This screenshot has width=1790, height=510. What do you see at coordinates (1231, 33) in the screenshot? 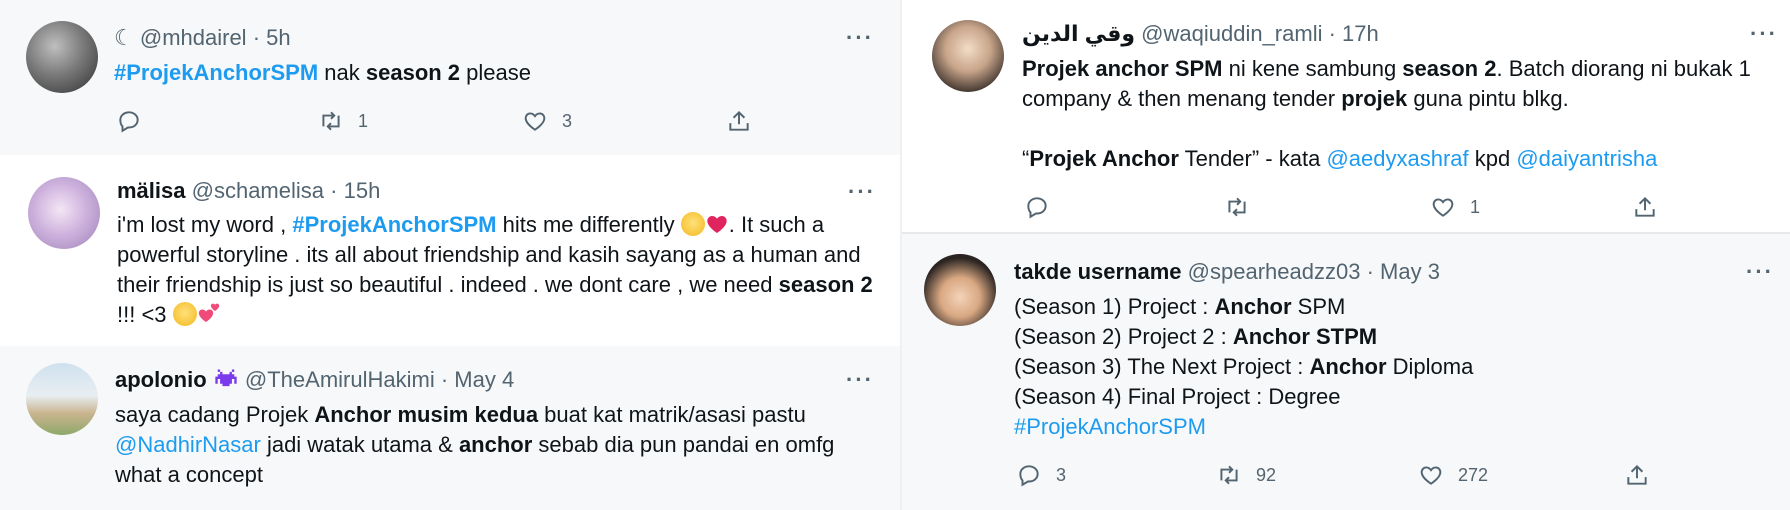
I see `tweet-handle: @waqiuddin_ramli` at bounding box center [1231, 33].